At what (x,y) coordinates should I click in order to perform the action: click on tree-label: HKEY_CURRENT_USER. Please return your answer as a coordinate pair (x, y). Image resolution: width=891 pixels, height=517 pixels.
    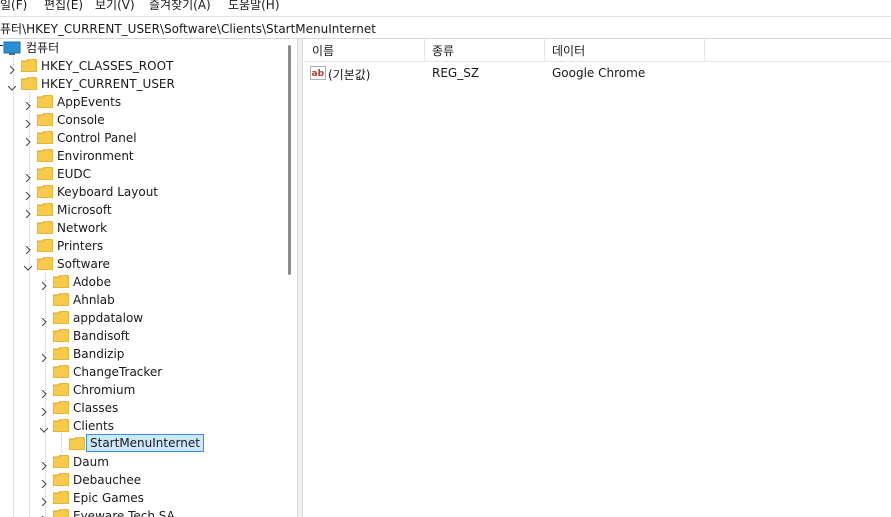
    Looking at the image, I should click on (108, 84).